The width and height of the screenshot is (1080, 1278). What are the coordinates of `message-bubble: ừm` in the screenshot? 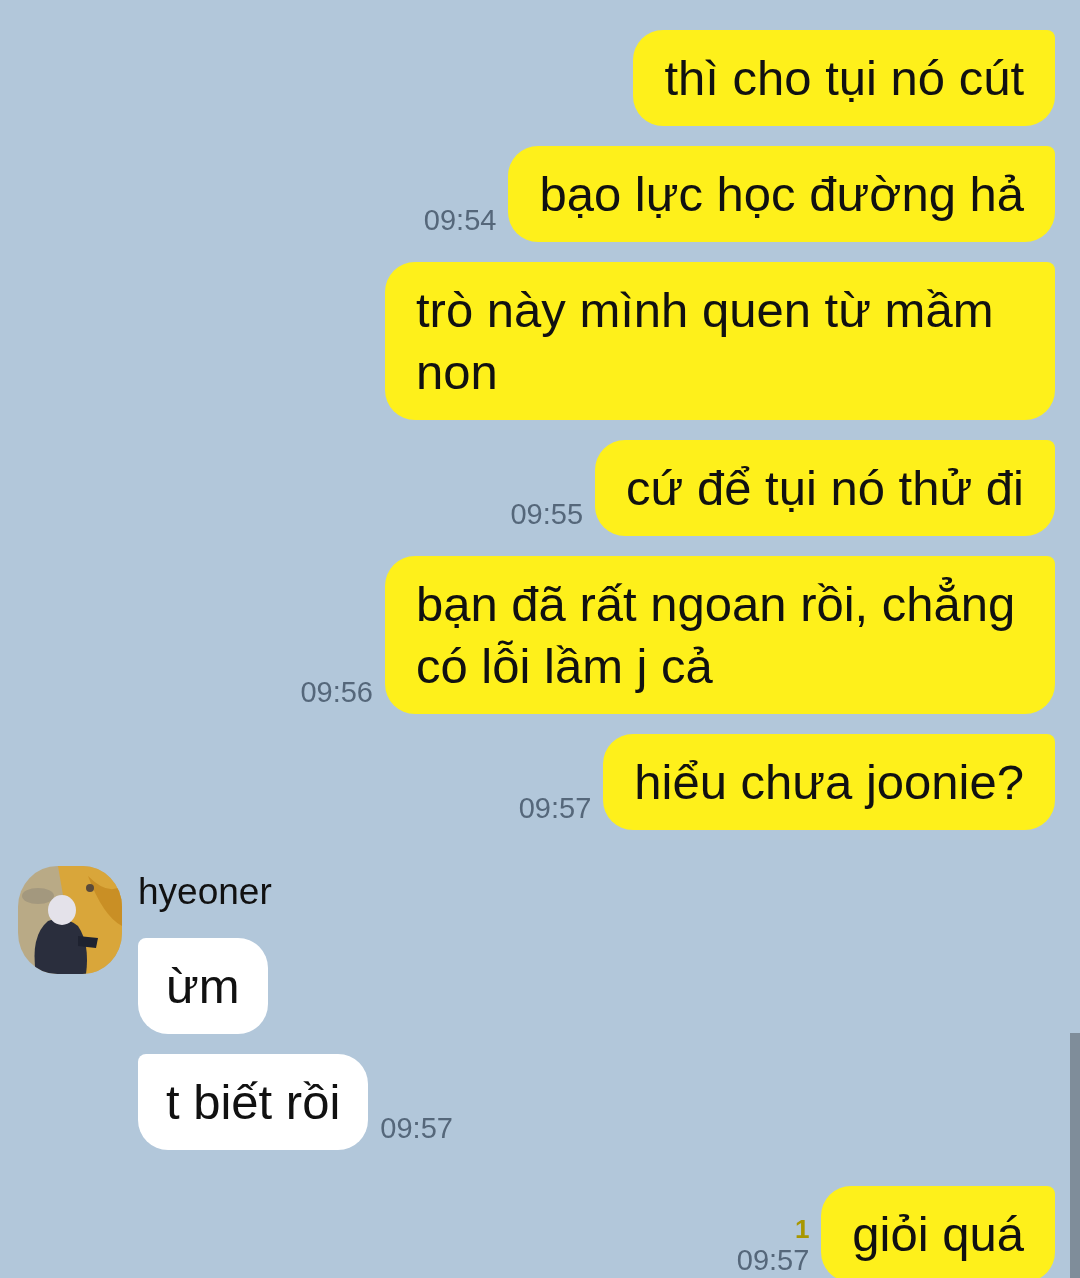 It's located at (203, 986).